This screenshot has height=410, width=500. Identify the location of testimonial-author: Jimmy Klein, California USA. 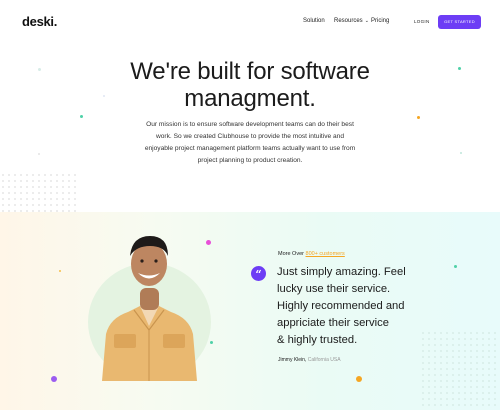
(309, 360).